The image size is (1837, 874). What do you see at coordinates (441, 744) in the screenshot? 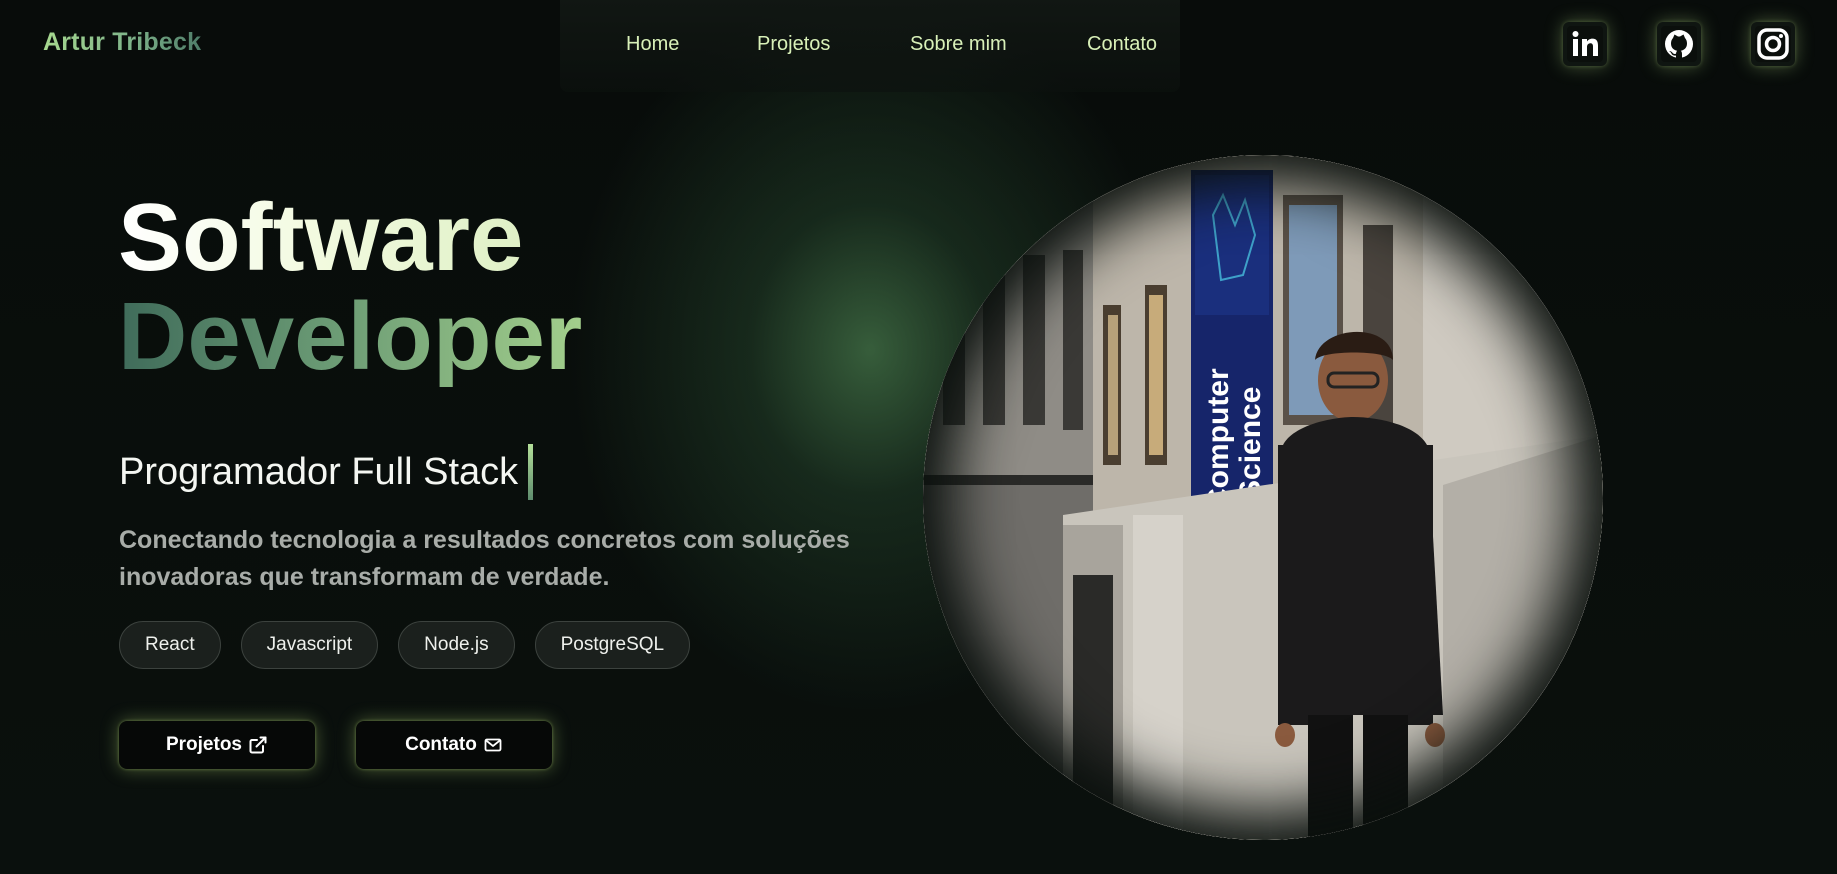
I see `contato-button-label: Contato` at bounding box center [441, 744].